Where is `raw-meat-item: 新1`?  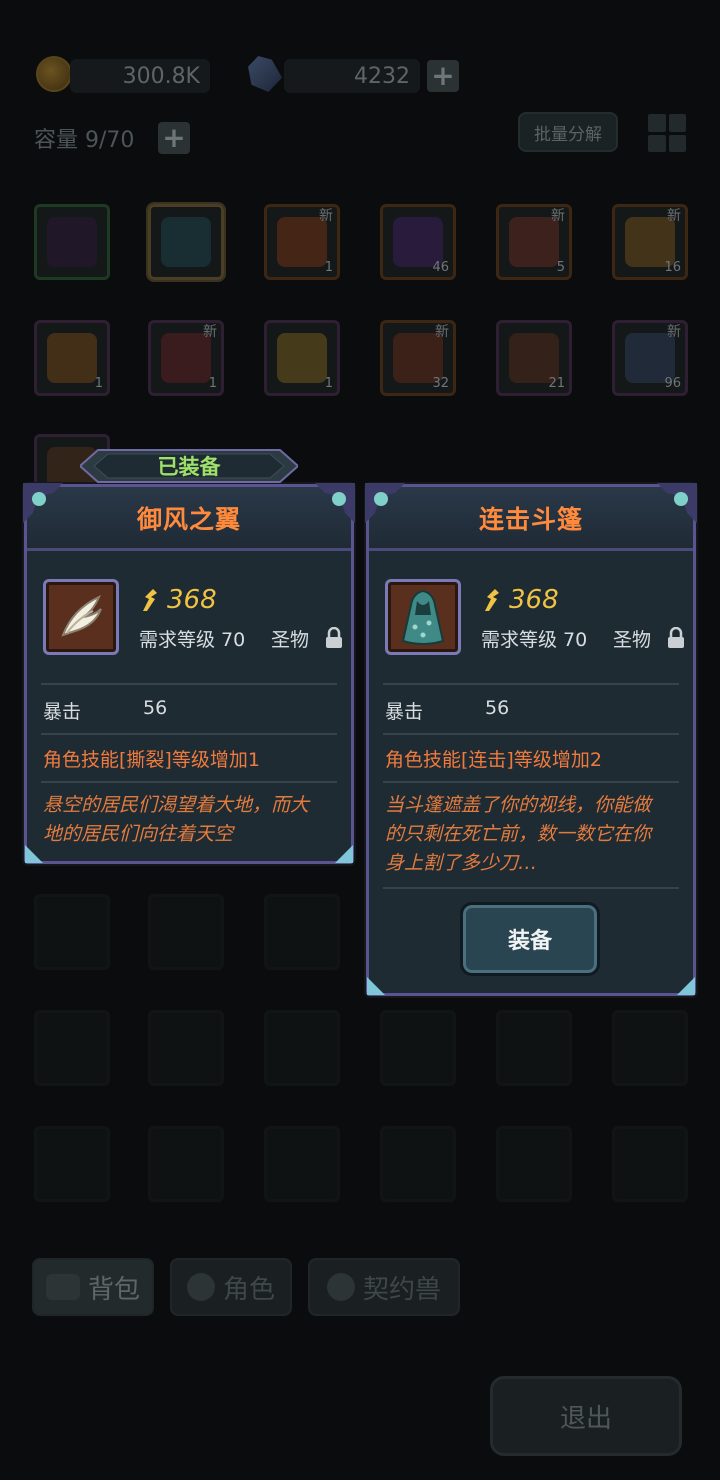 raw-meat-item: 新1 is located at coordinates (186, 358).